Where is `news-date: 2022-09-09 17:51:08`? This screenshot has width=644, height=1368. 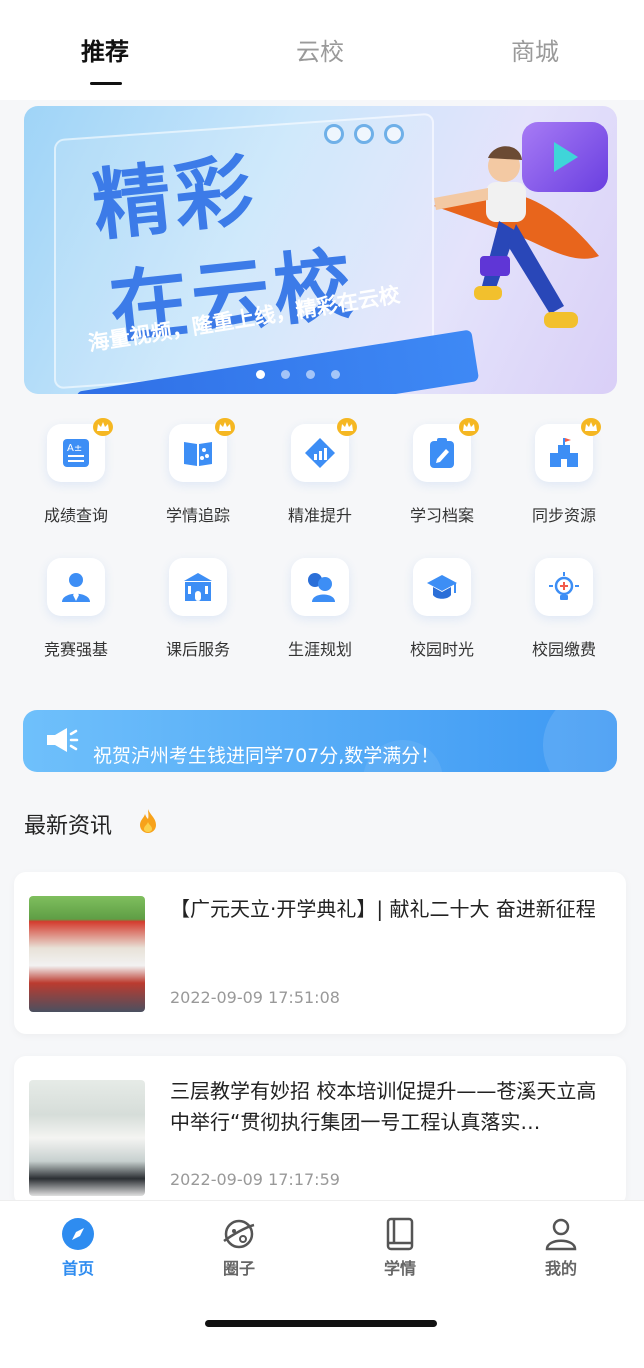
news-date: 2022-09-09 17:51:08 is located at coordinates (255, 997).